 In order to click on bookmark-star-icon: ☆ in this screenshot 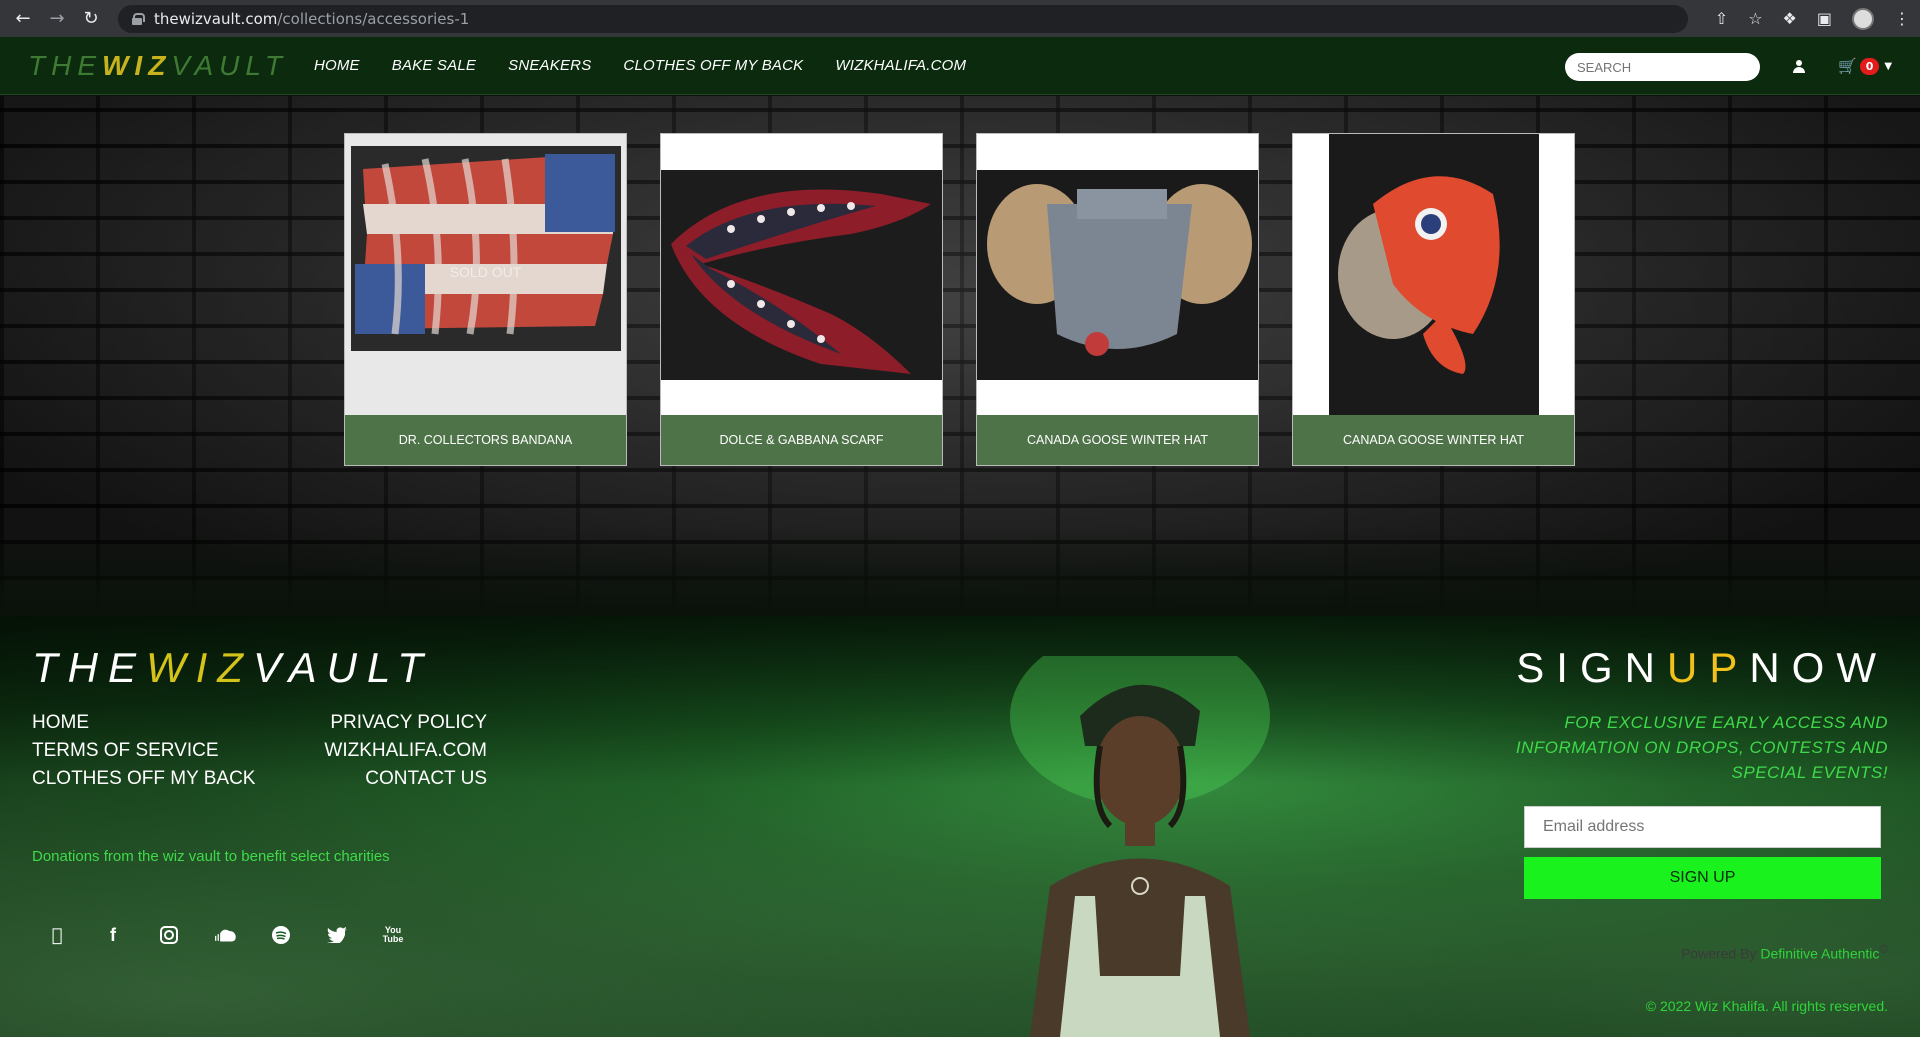, I will do `click(1755, 18)`.